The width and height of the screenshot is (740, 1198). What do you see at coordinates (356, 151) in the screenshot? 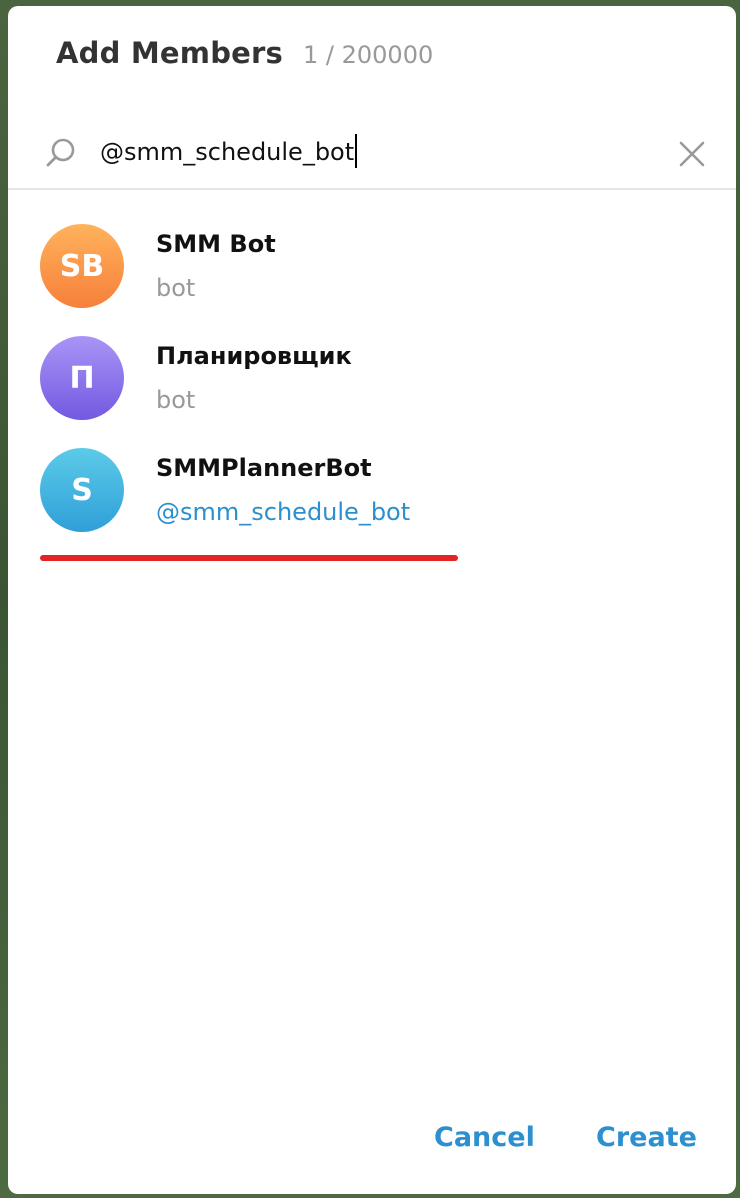
I see `text-caret` at bounding box center [356, 151].